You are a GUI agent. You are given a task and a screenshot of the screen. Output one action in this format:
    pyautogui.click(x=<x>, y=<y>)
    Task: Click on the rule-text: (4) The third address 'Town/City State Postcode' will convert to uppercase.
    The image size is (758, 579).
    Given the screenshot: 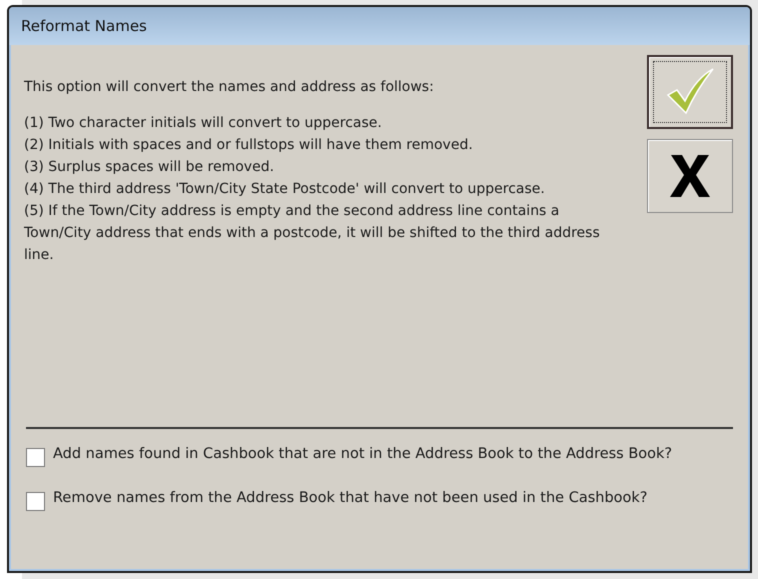 What is the action you would take?
    pyautogui.click(x=285, y=189)
    